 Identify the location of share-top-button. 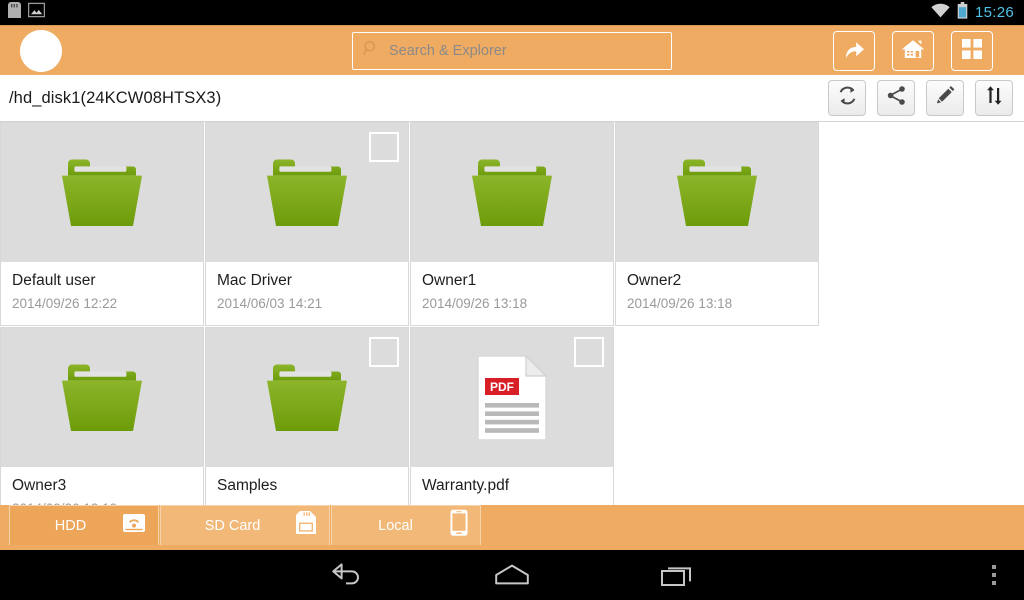
(854, 51).